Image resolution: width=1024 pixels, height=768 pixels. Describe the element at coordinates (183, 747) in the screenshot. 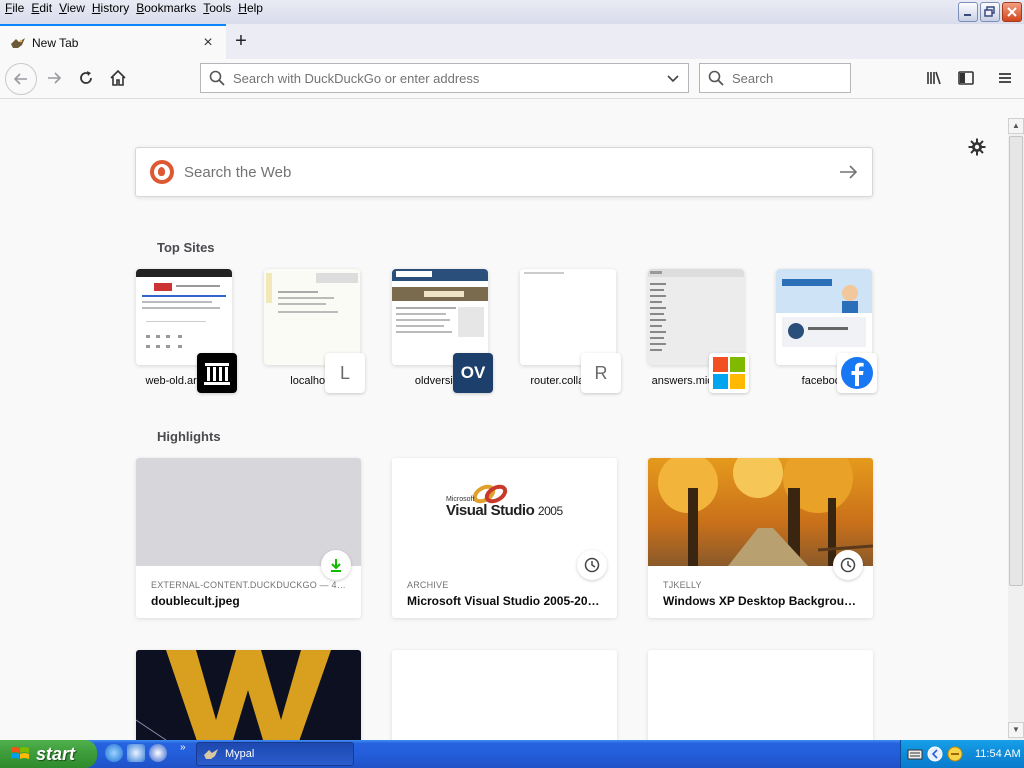

I see `quick-launch-chevron-icon: »` at that location.